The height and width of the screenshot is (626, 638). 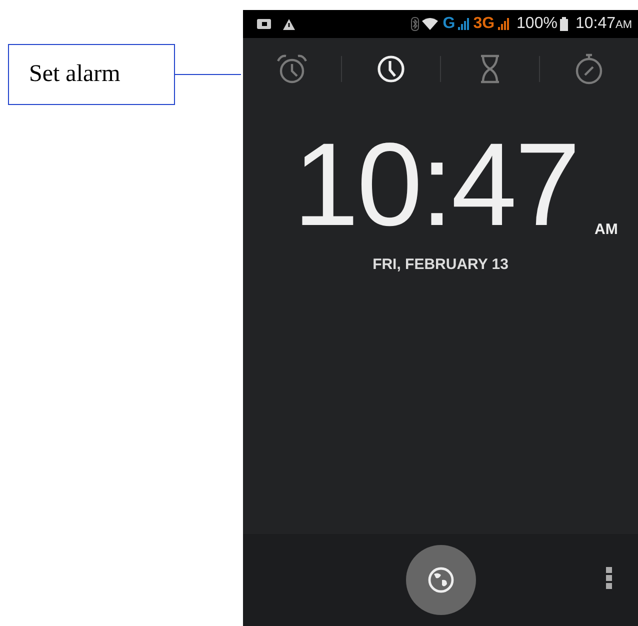 What do you see at coordinates (440, 580) in the screenshot?
I see `globe-icon` at bounding box center [440, 580].